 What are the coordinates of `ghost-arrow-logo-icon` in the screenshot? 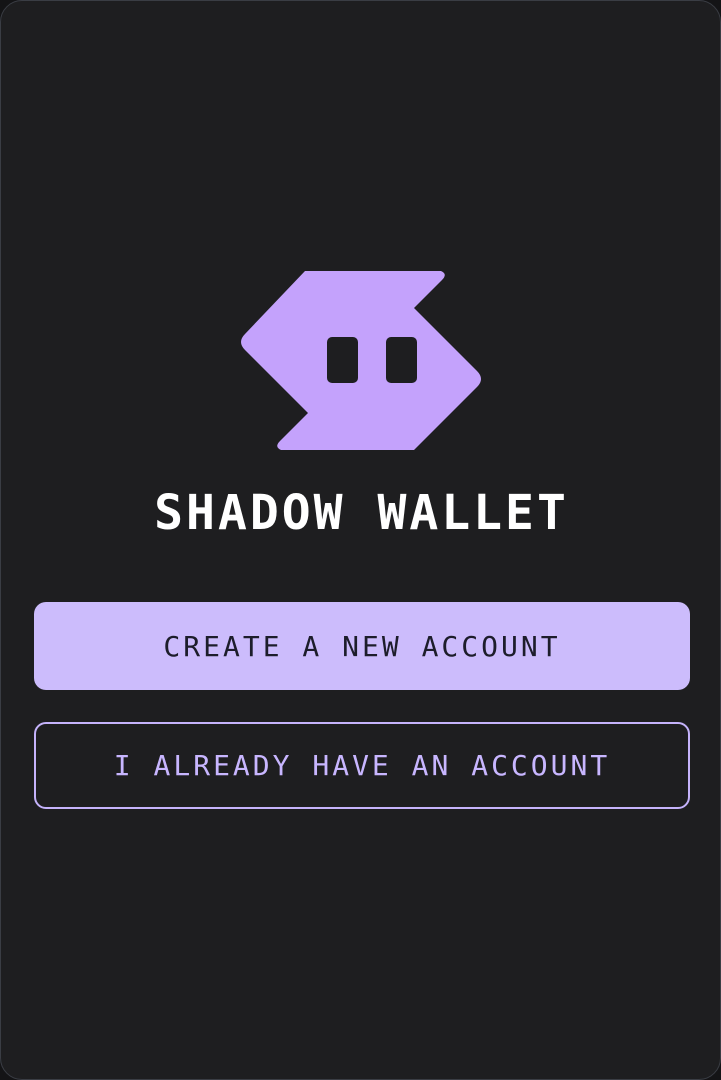 It's located at (362, 361).